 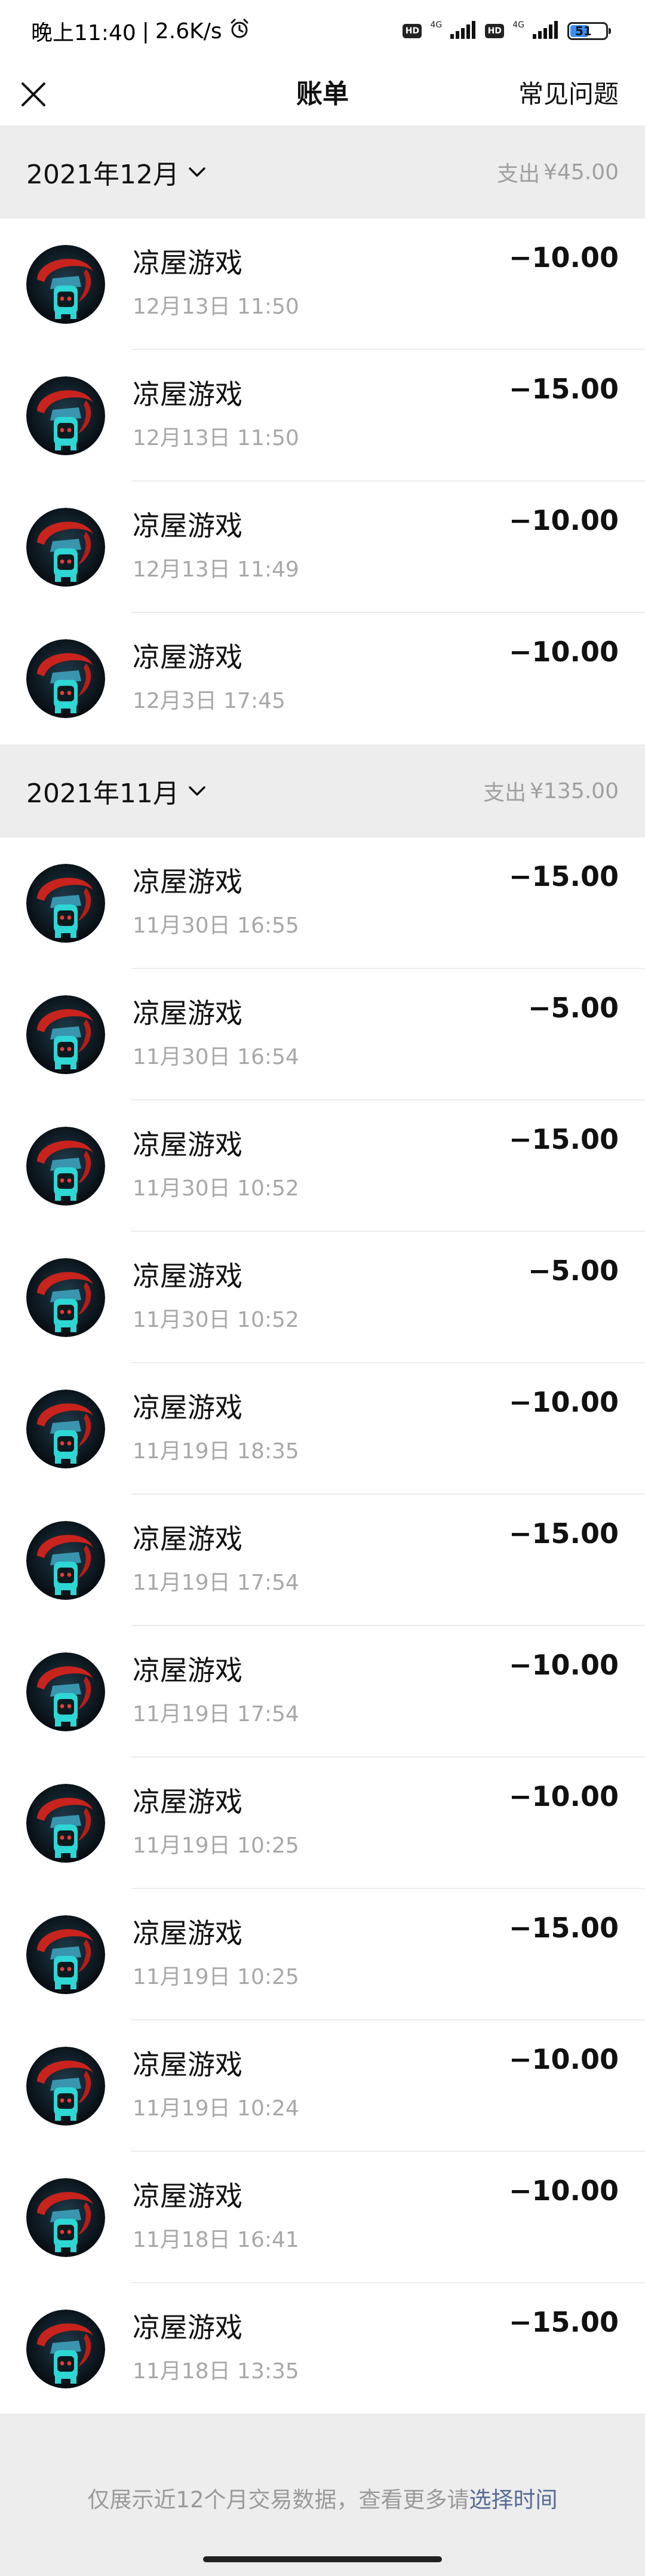 What do you see at coordinates (216, 1188) in the screenshot?
I see `transaction-time: 11月30日 10:52` at bounding box center [216, 1188].